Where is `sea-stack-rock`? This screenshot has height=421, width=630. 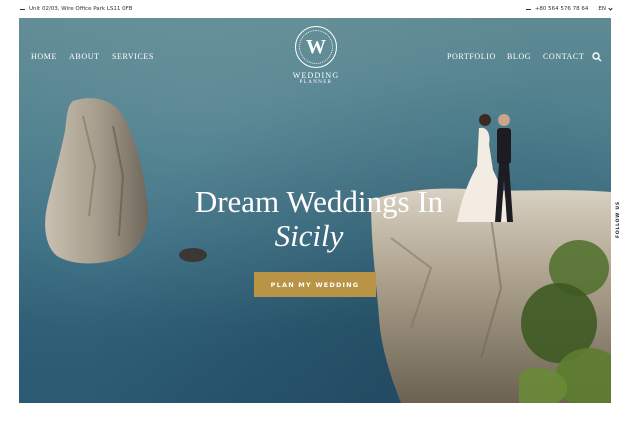 sea-stack-rock is located at coordinates (97, 181).